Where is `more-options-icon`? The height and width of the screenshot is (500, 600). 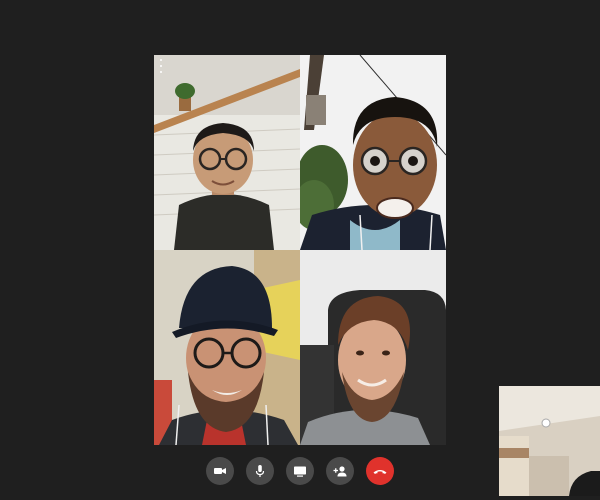 more-options-icon is located at coordinates (161, 66).